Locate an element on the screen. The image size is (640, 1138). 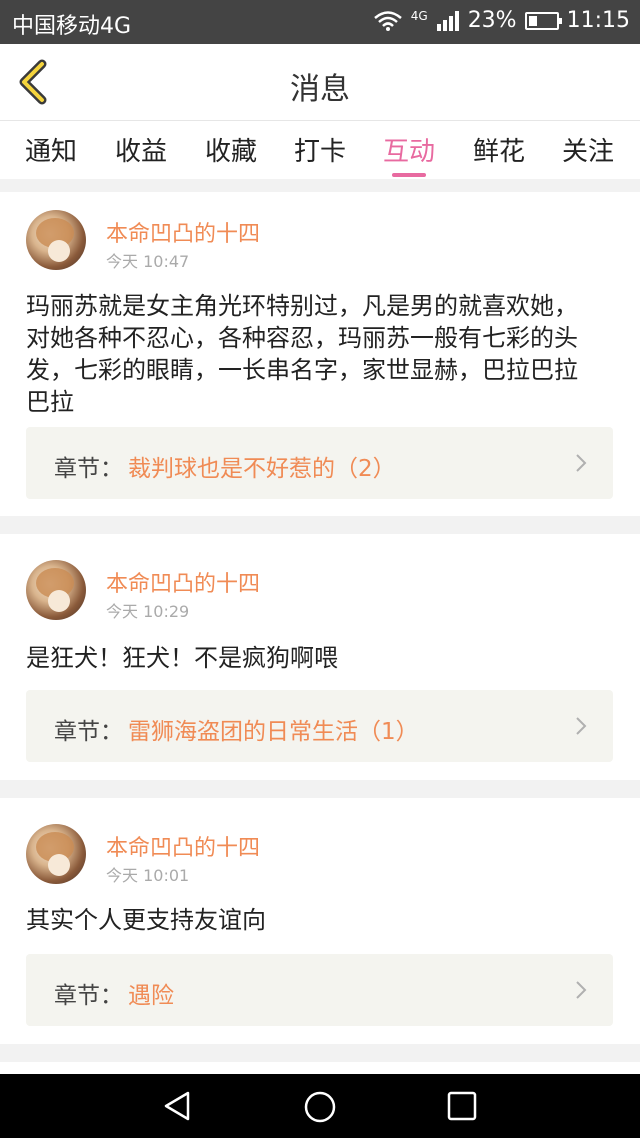
tab-favorites: 收藏 is located at coordinates (231, 149).